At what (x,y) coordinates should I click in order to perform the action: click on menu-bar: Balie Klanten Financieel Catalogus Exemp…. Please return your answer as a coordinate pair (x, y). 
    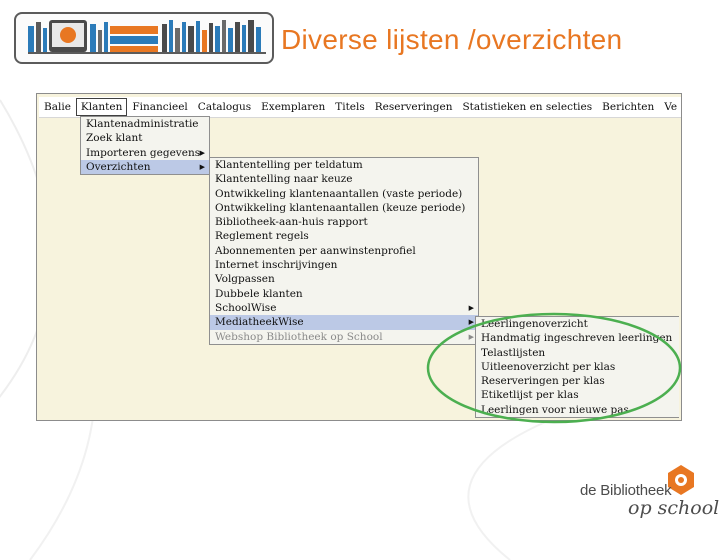
    Looking at the image, I should click on (360, 107).